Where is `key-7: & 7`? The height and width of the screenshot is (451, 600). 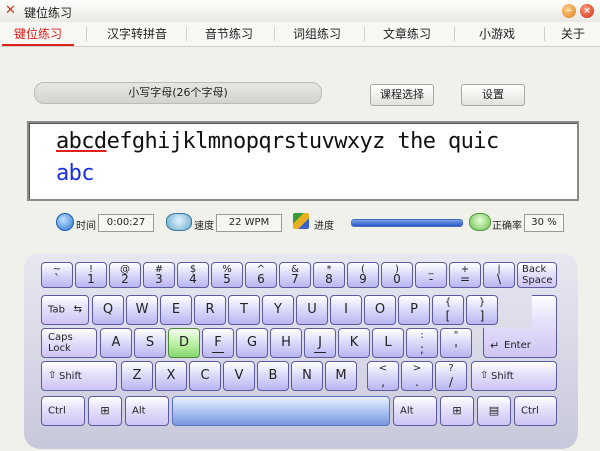 key-7: & 7 is located at coordinates (295, 275).